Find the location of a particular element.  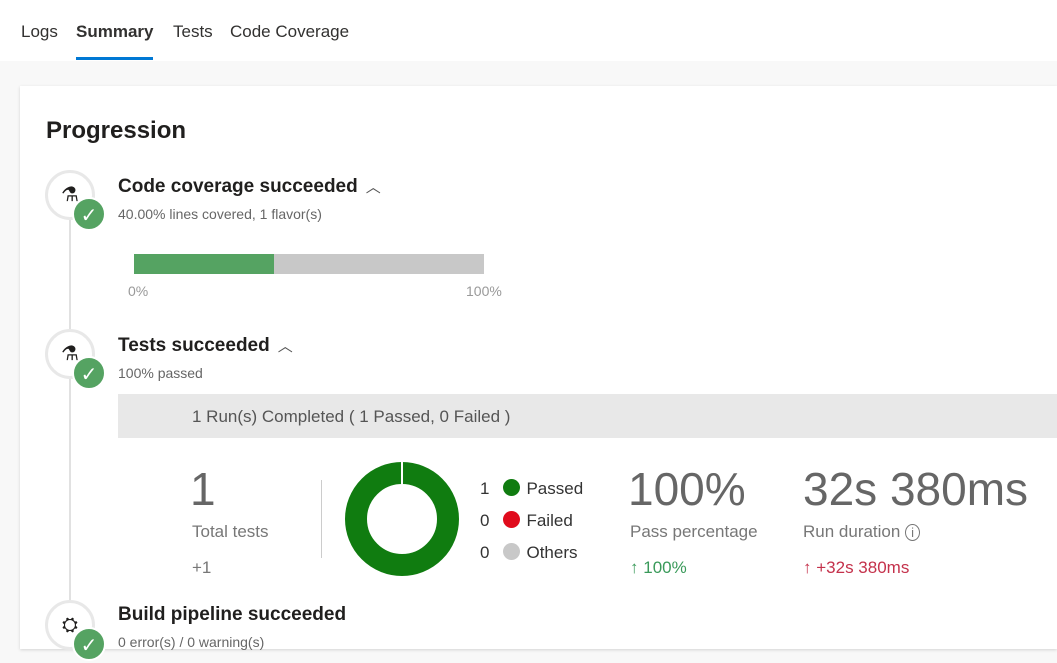

info-icon: i is located at coordinates (912, 532).